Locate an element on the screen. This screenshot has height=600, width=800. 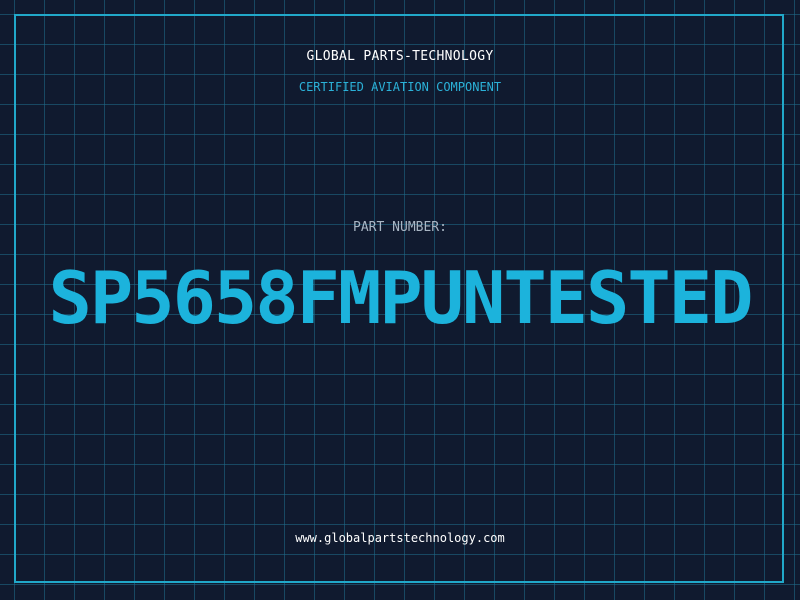
website-url: www.globalpartstechnology.com is located at coordinates (400, 538).